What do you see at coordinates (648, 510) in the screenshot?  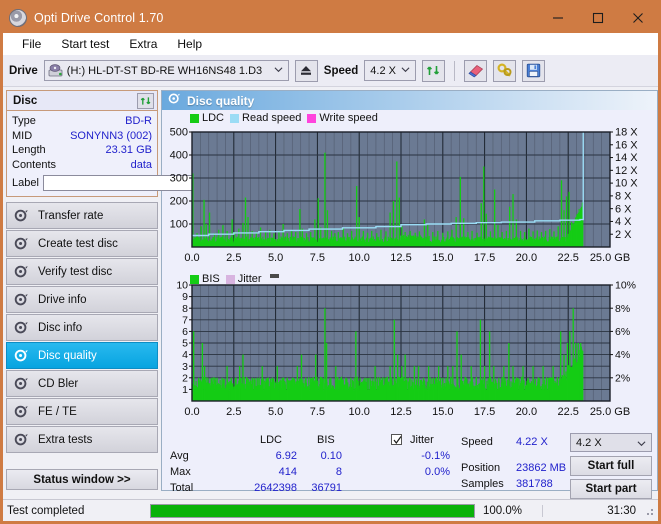 I see `resize-grip` at bounding box center [648, 510].